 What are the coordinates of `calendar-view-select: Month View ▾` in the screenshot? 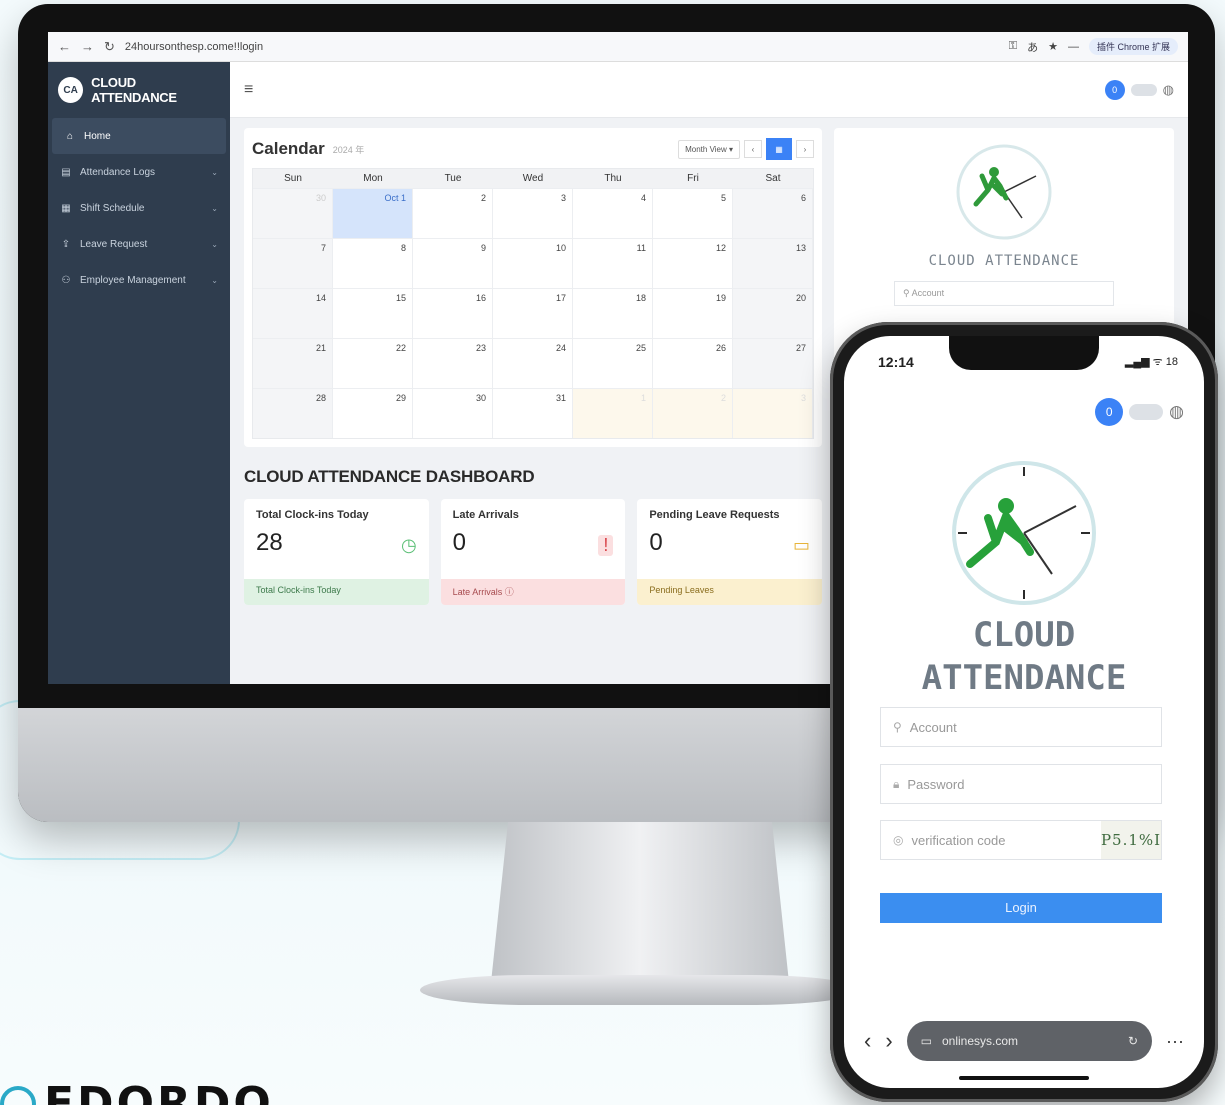 It's located at (709, 149).